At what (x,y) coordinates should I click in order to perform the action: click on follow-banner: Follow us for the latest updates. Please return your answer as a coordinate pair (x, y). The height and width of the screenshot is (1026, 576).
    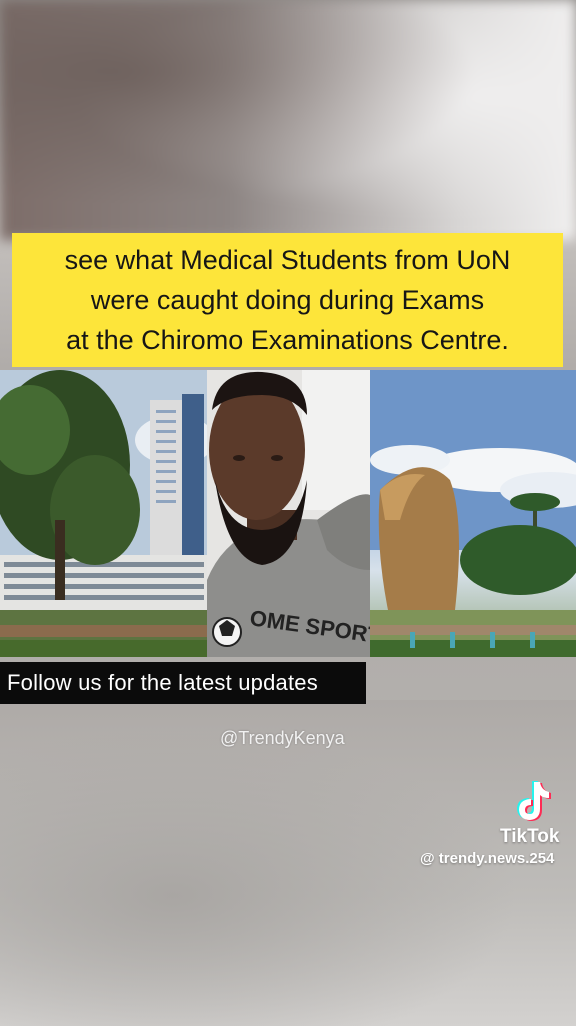
    Looking at the image, I should click on (183, 683).